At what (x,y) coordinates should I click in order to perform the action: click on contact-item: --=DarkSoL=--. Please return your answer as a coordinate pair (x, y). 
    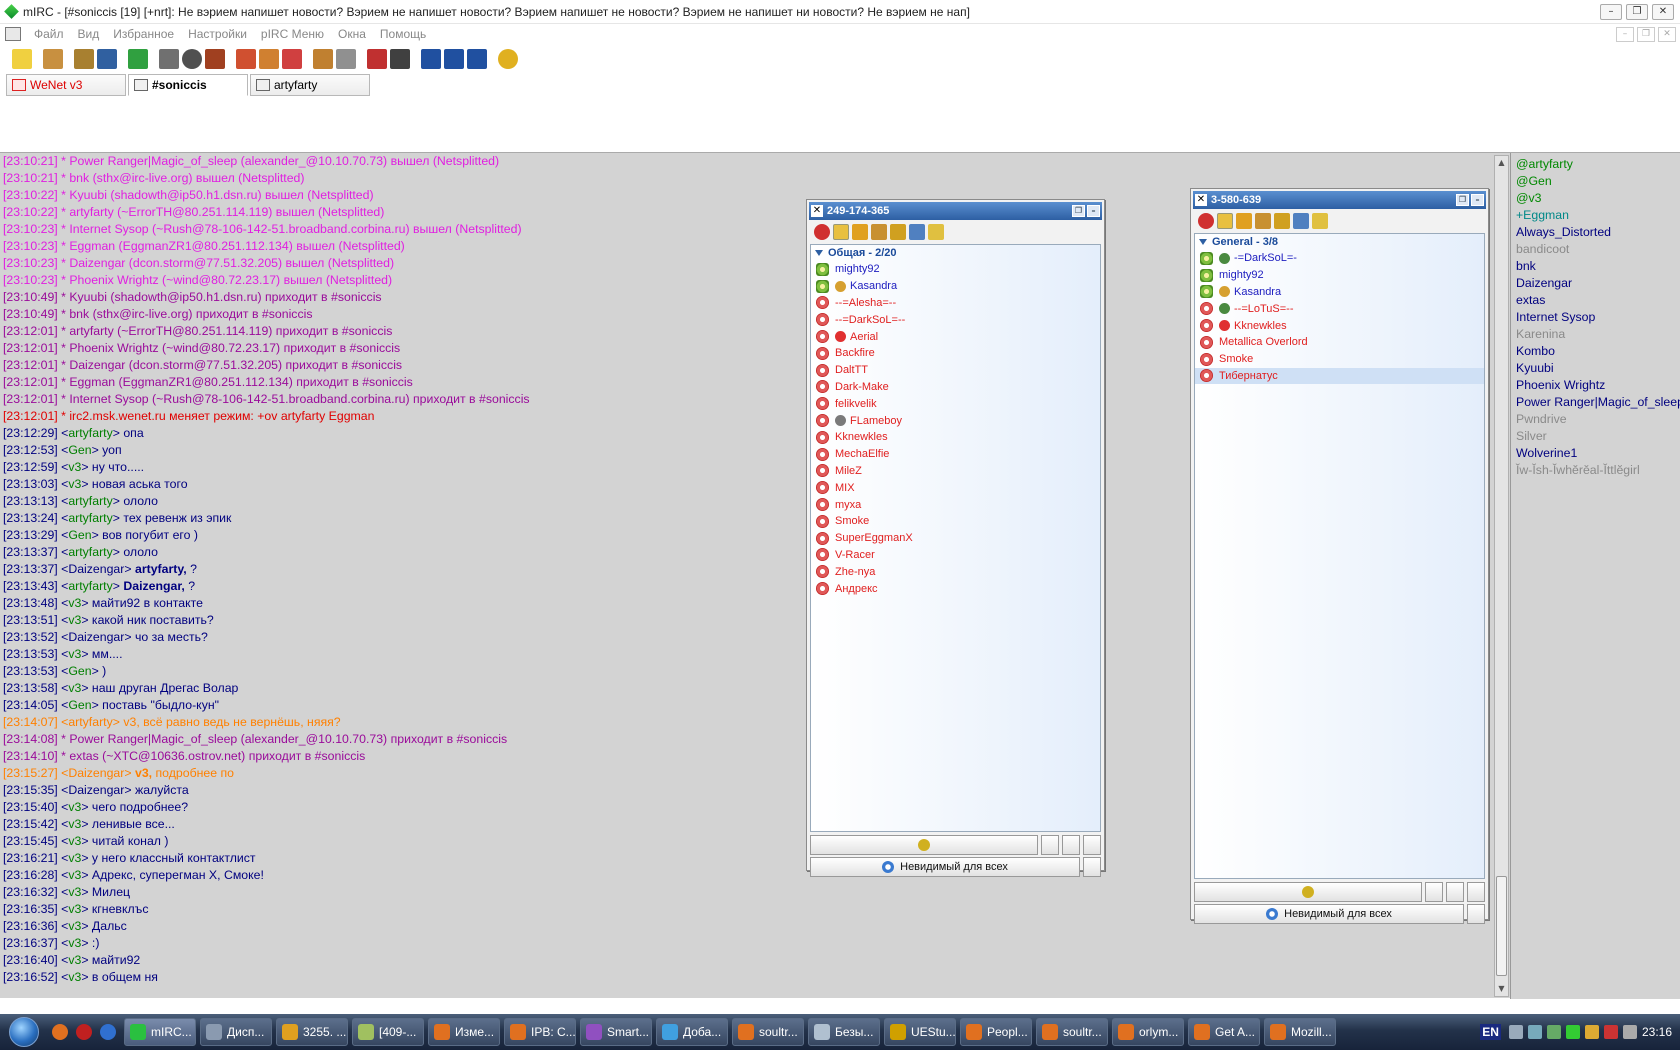
    Looking at the image, I should click on (955, 319).